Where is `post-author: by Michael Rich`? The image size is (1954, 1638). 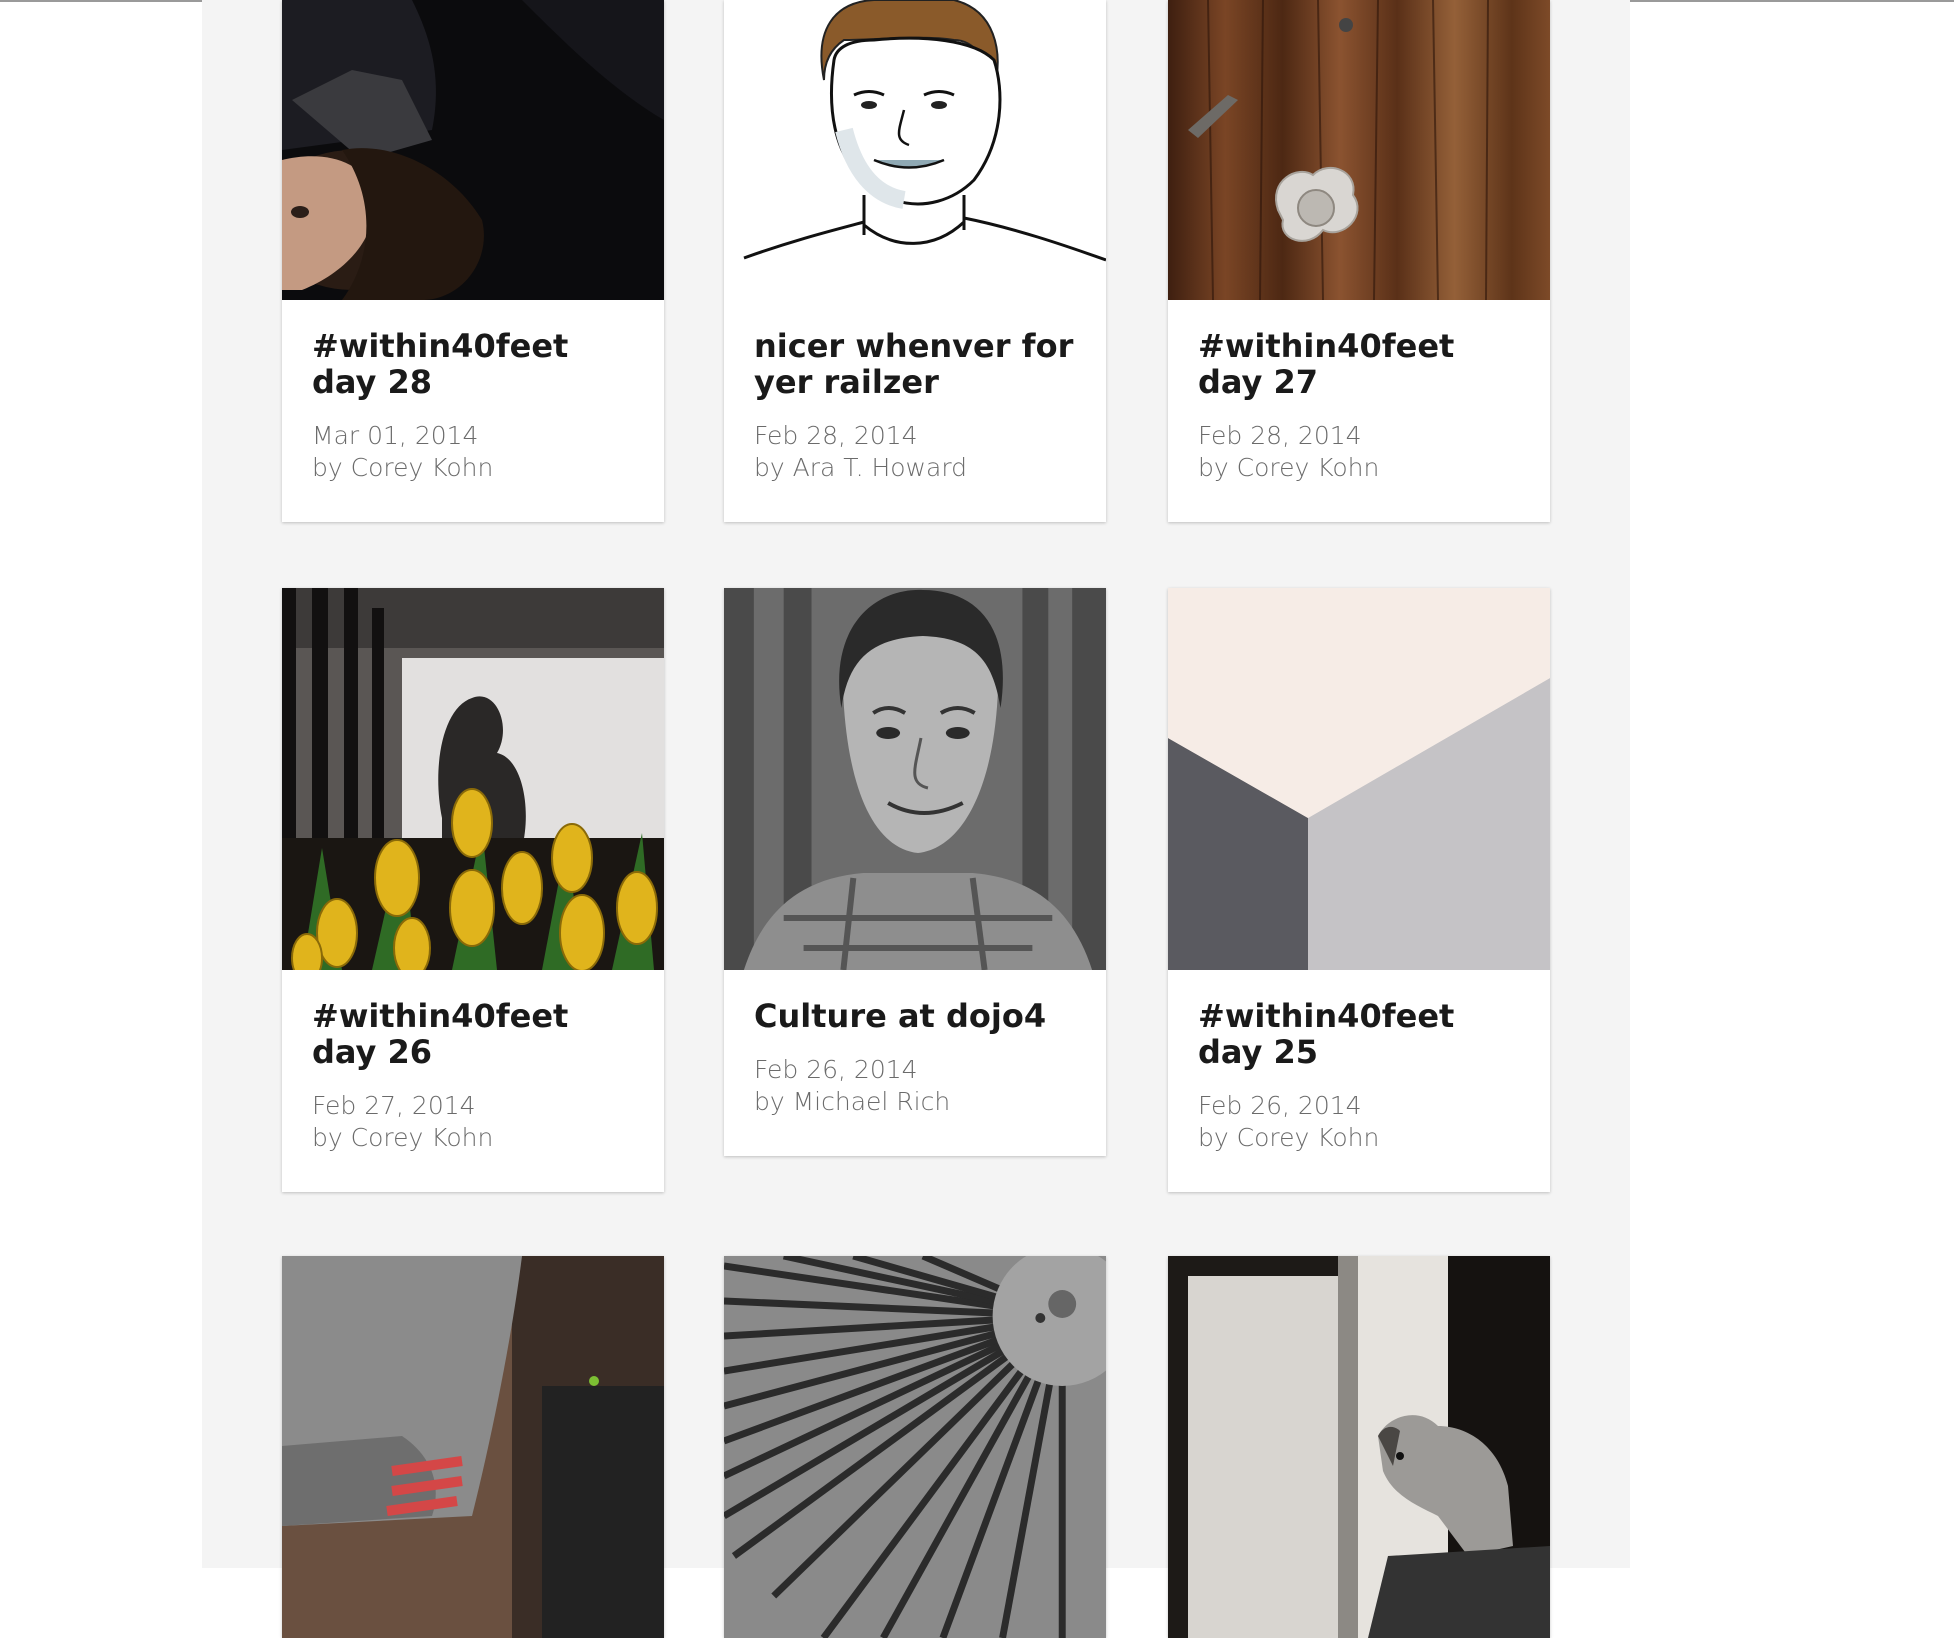 post-author: by Michael Rich is located at coordinates (915, 1102).